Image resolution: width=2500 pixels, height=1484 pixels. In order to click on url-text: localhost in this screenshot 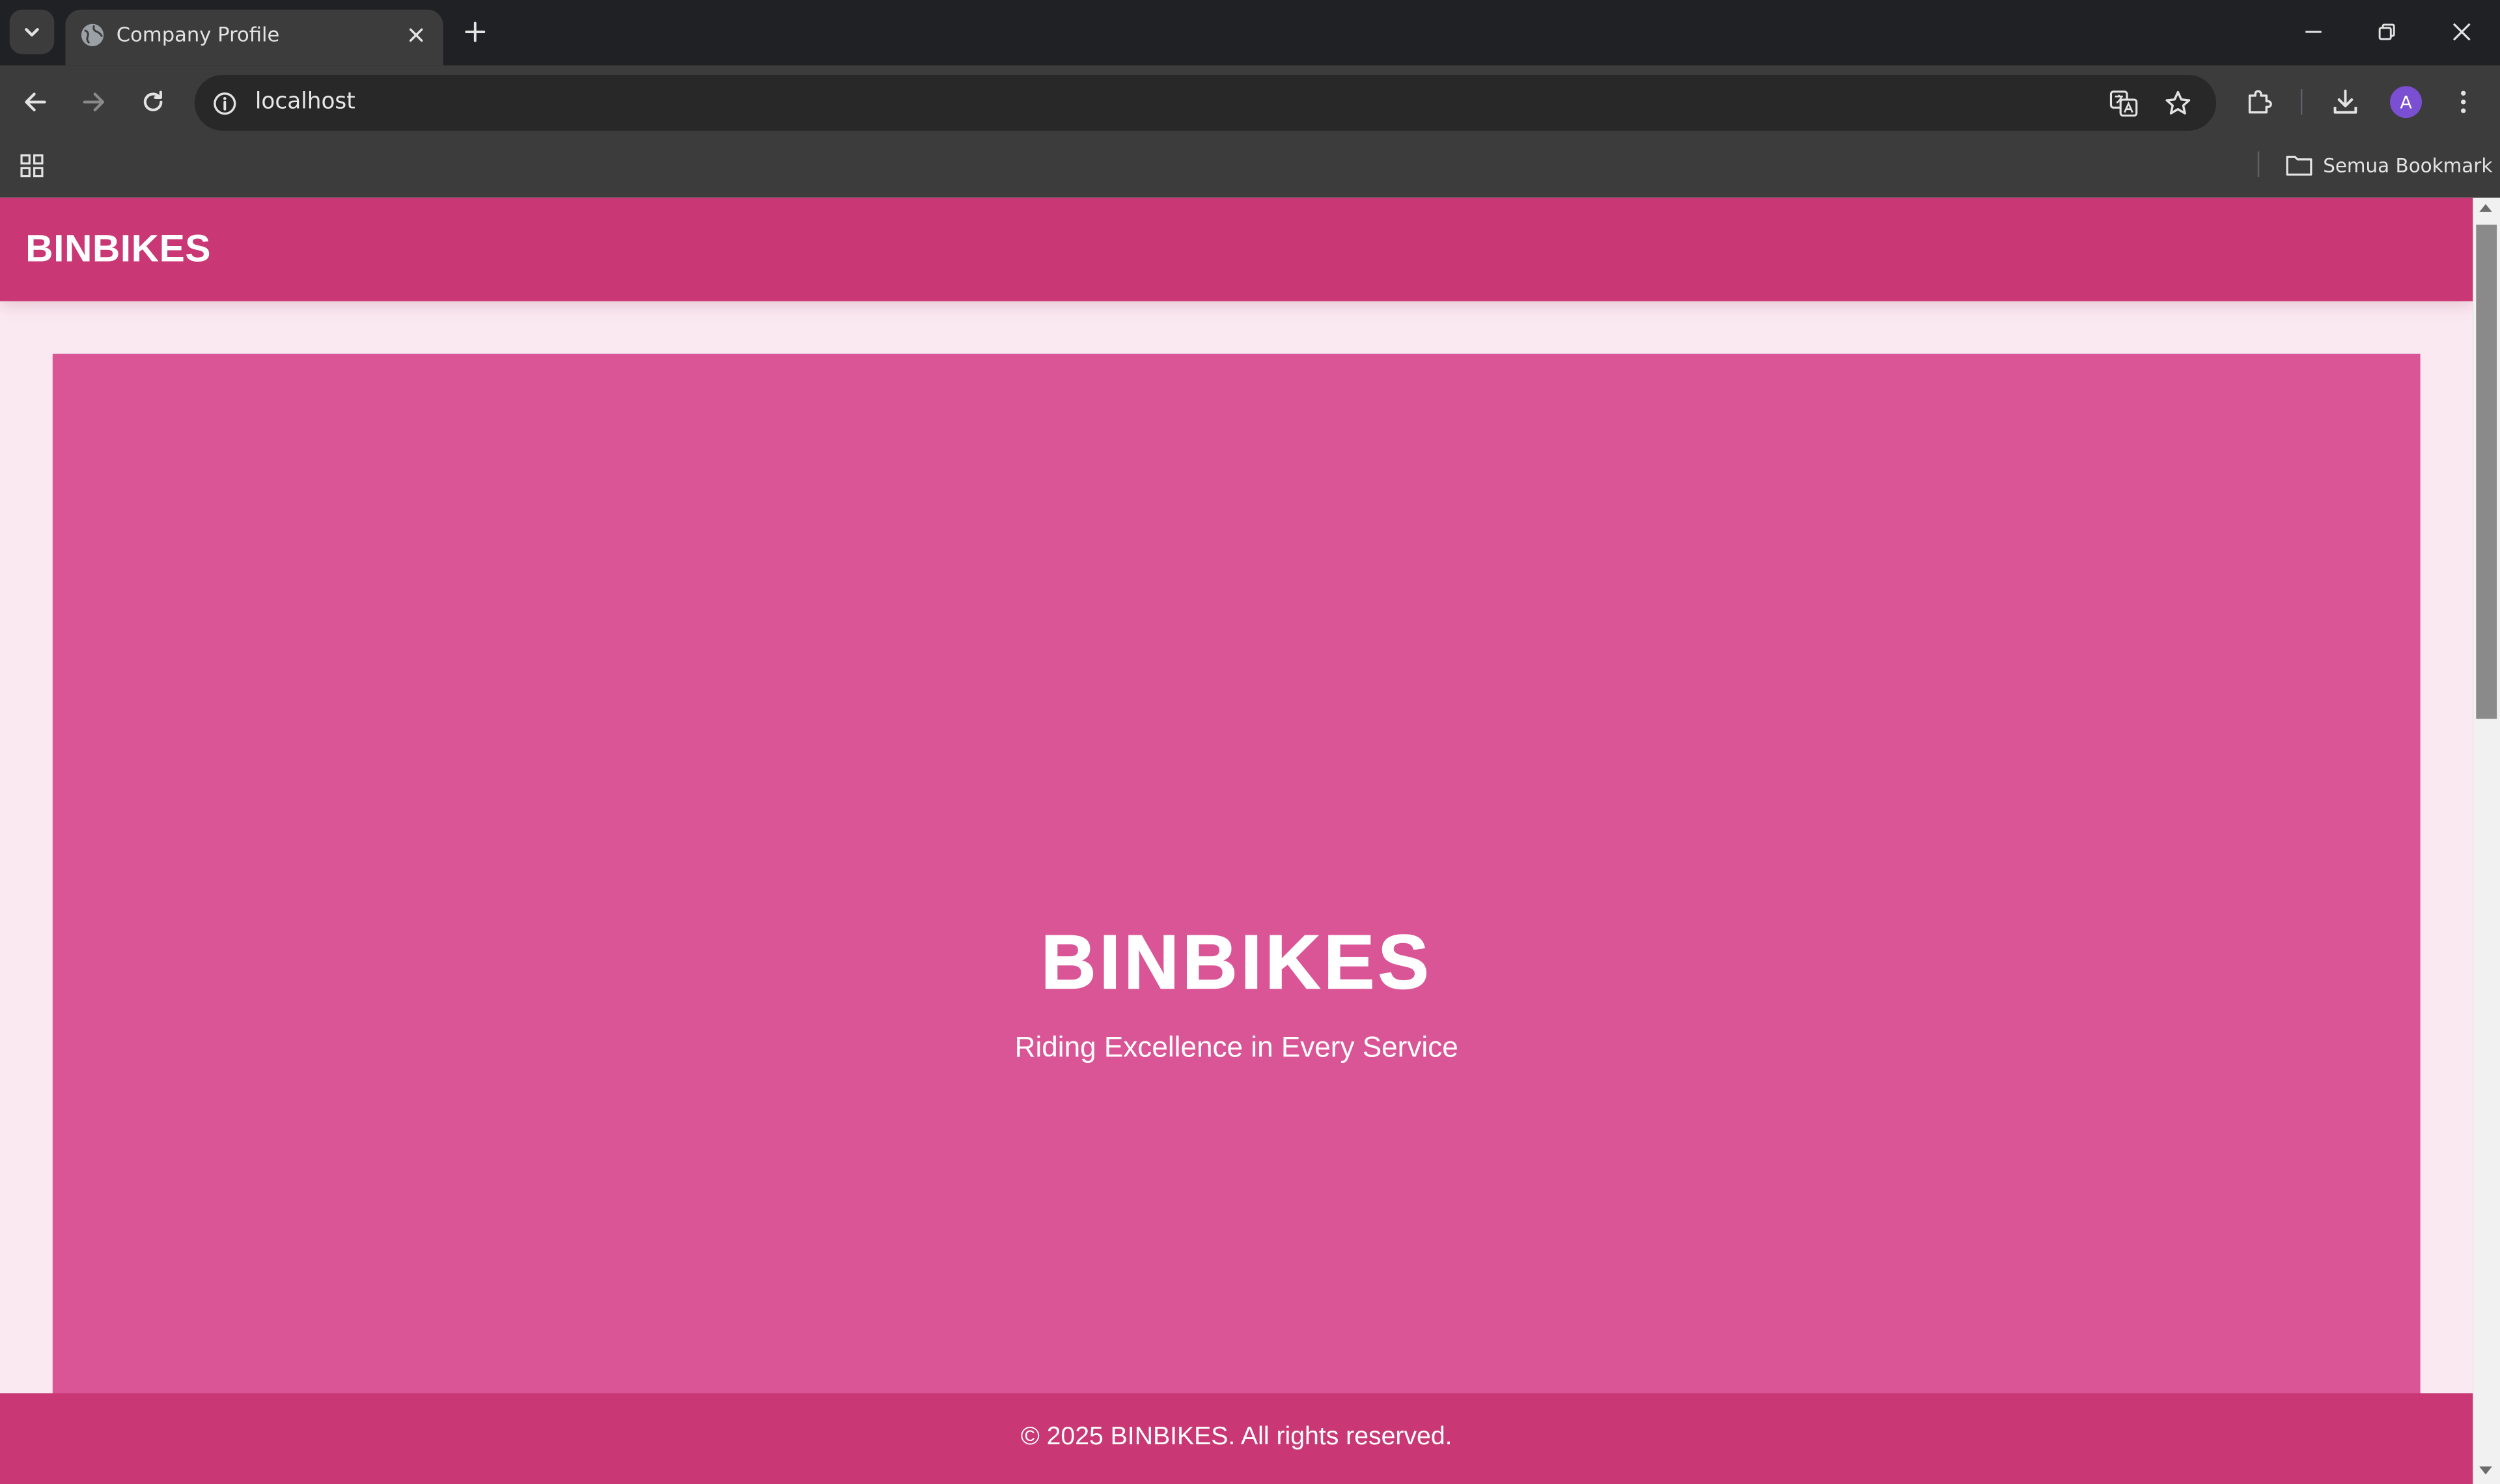, I will do `click(305, 102)`.